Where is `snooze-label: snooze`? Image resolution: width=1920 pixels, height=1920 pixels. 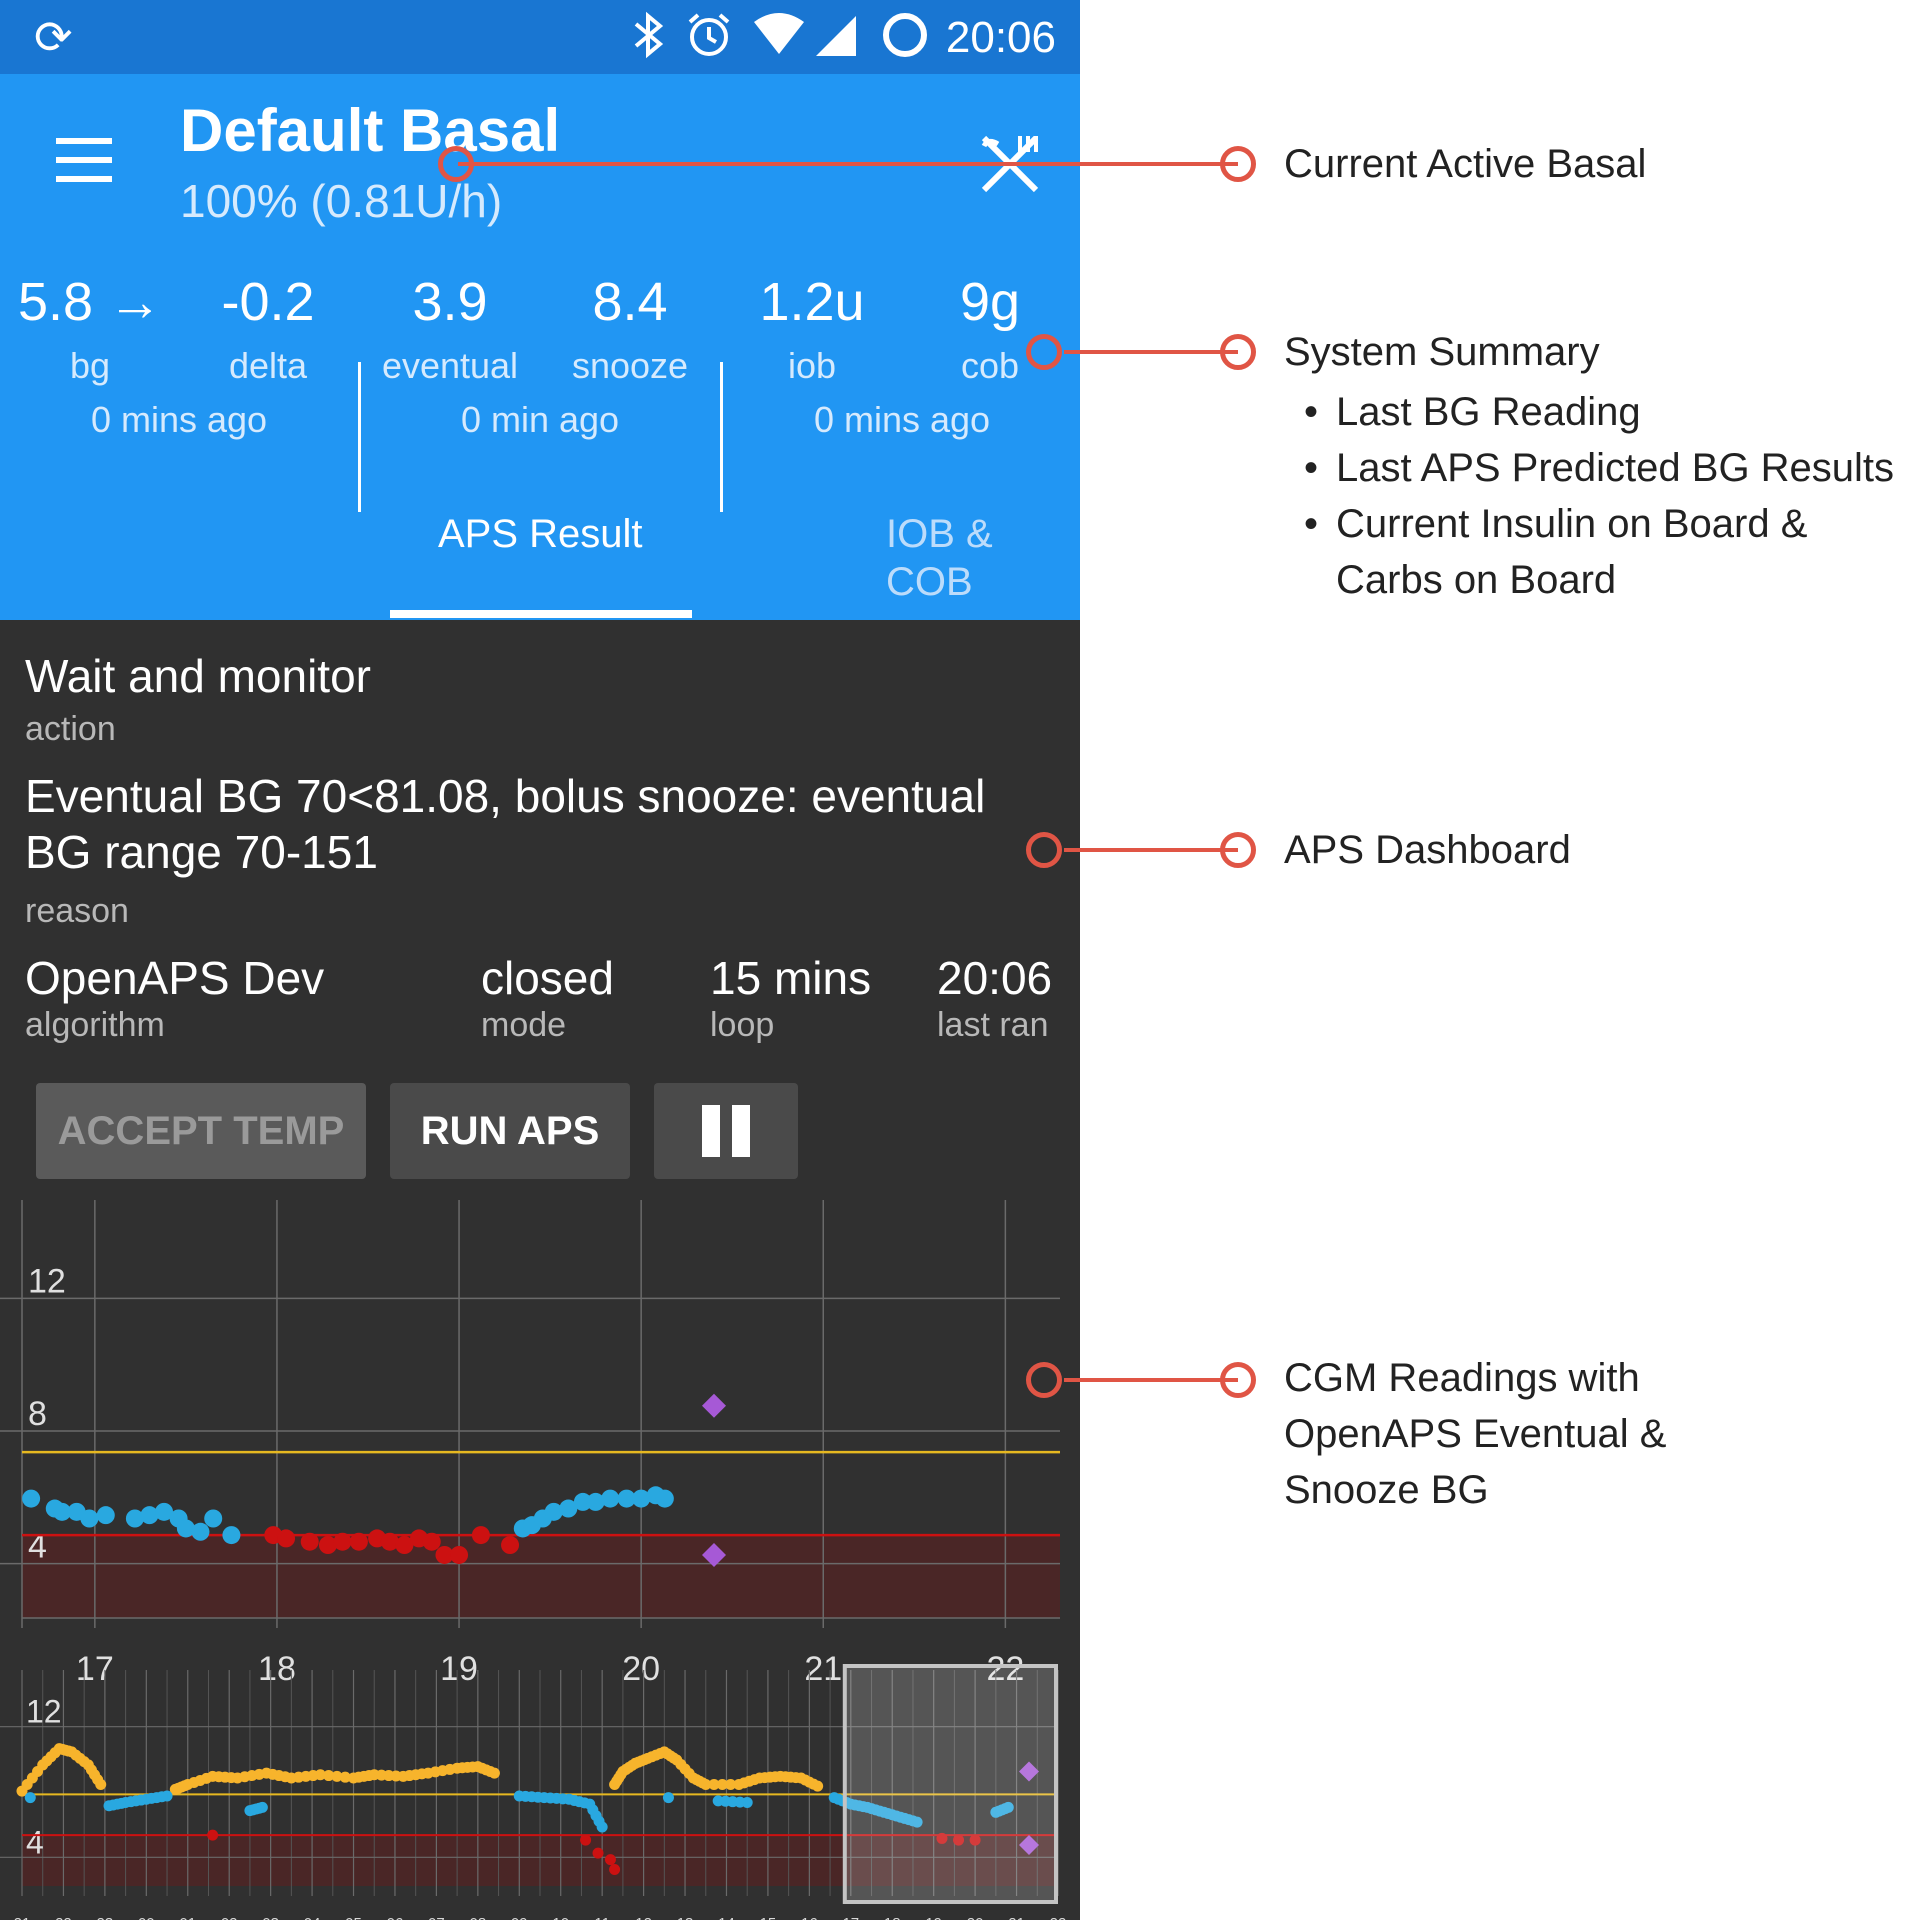 snooze-label: snooze is located at coordinates (630, 365).